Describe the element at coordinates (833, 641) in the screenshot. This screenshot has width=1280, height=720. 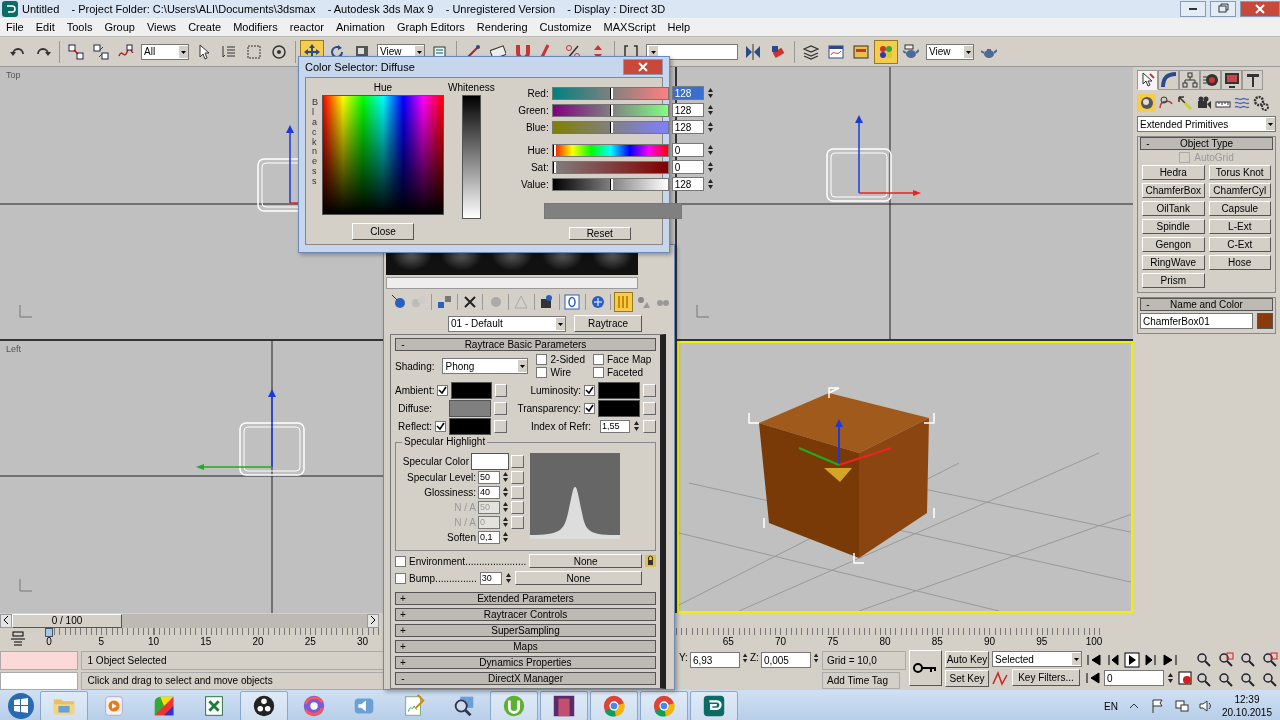
I see `frame-number: 75` at that location.